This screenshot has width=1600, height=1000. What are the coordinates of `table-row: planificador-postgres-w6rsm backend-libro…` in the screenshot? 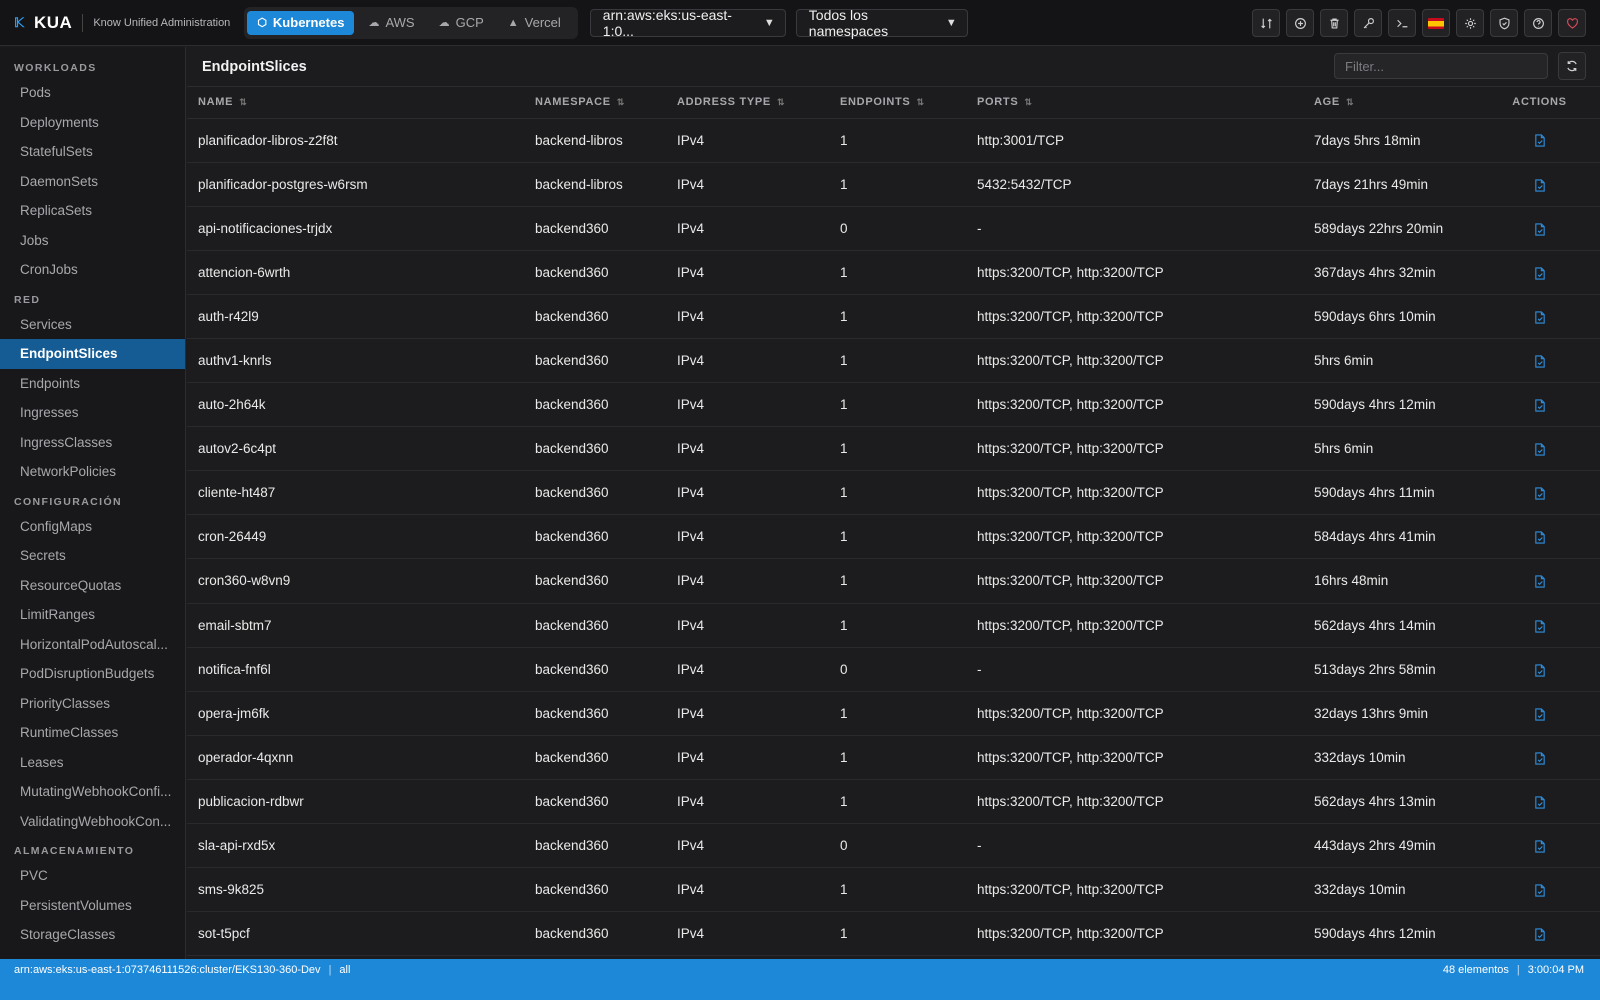 It's located at (893, 184).